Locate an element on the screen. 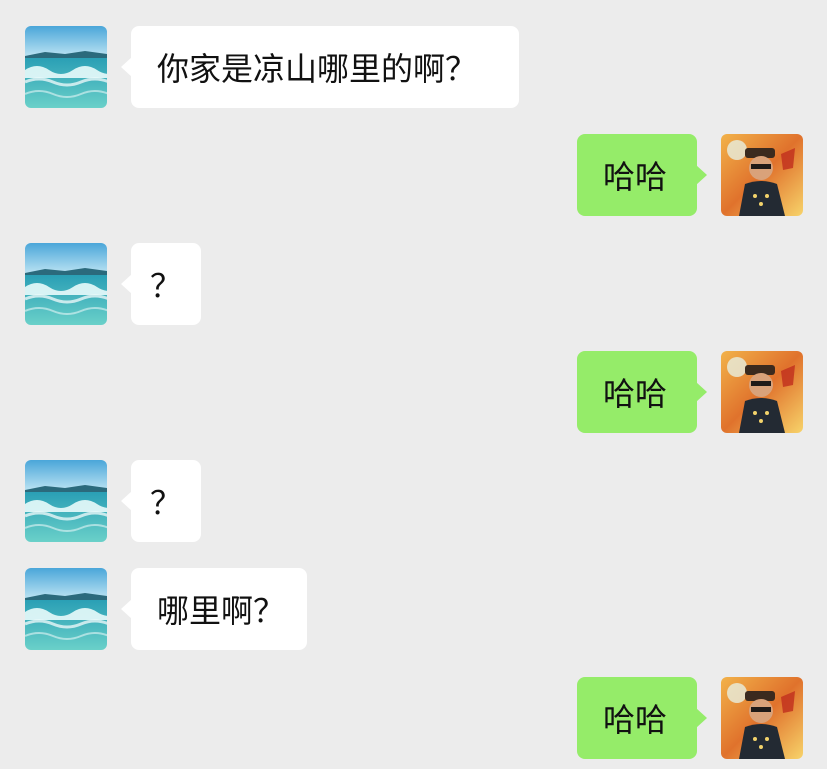  message-bubble: 你家是凉山哪里的啊？ is located at coordinates (320, 67).